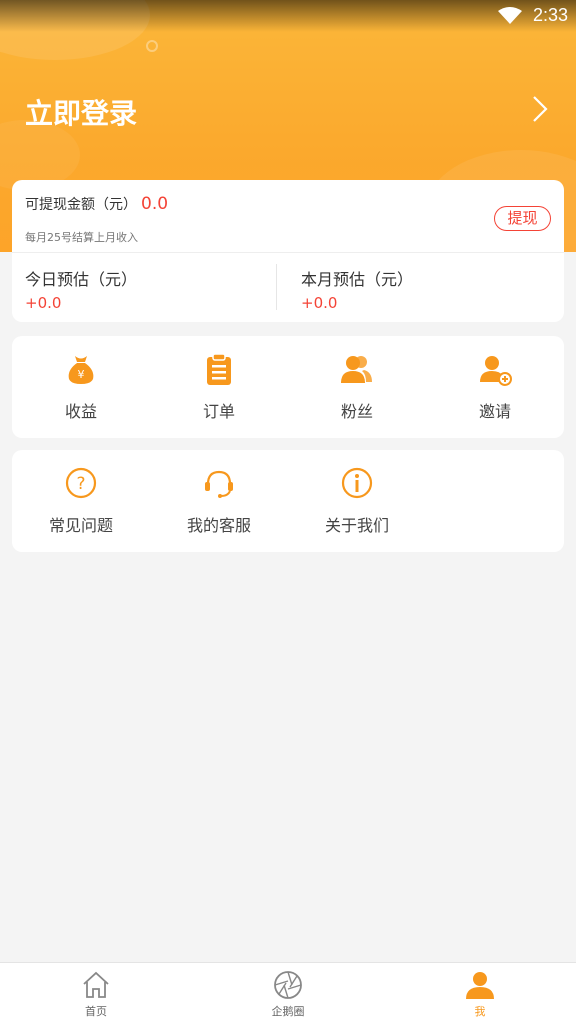 This screenshot has width=576, height=1024. I want to click on today-estimate-label: 今日预估（元）, so click(81, 279).